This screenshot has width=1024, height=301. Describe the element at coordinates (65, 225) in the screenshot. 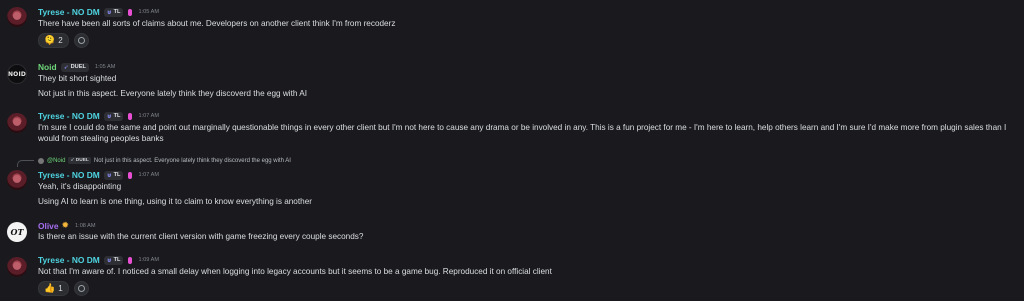

I see `sun-icon: ✹` at that location.